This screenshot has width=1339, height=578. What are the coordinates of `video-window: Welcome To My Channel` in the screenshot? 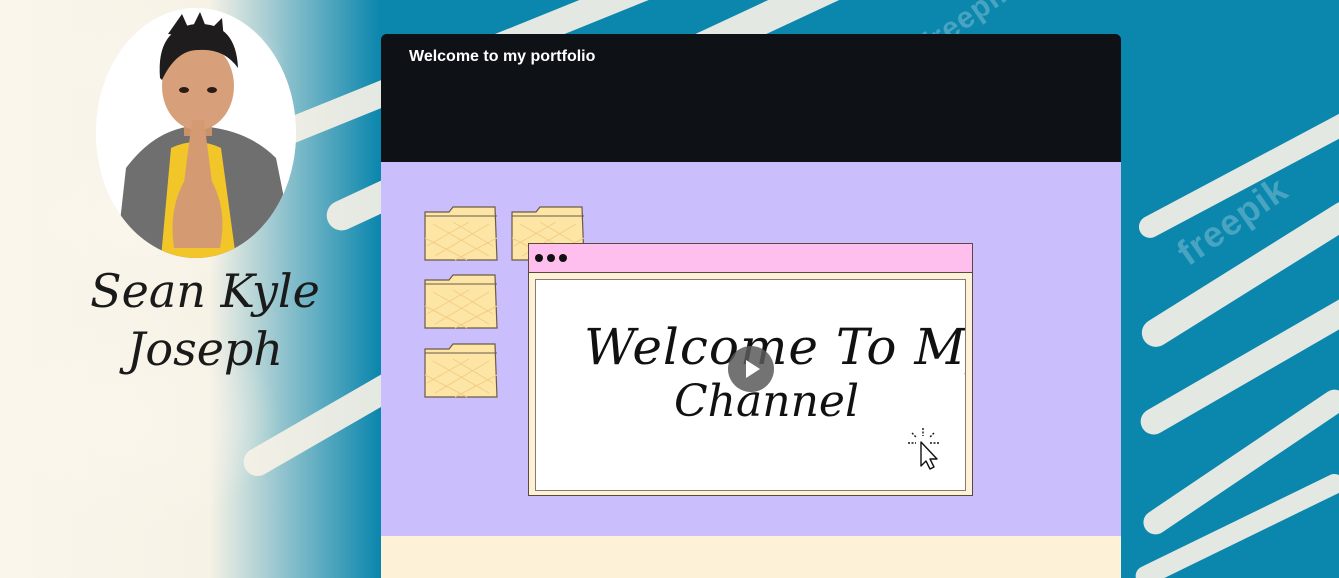 It's located at (750, 369).